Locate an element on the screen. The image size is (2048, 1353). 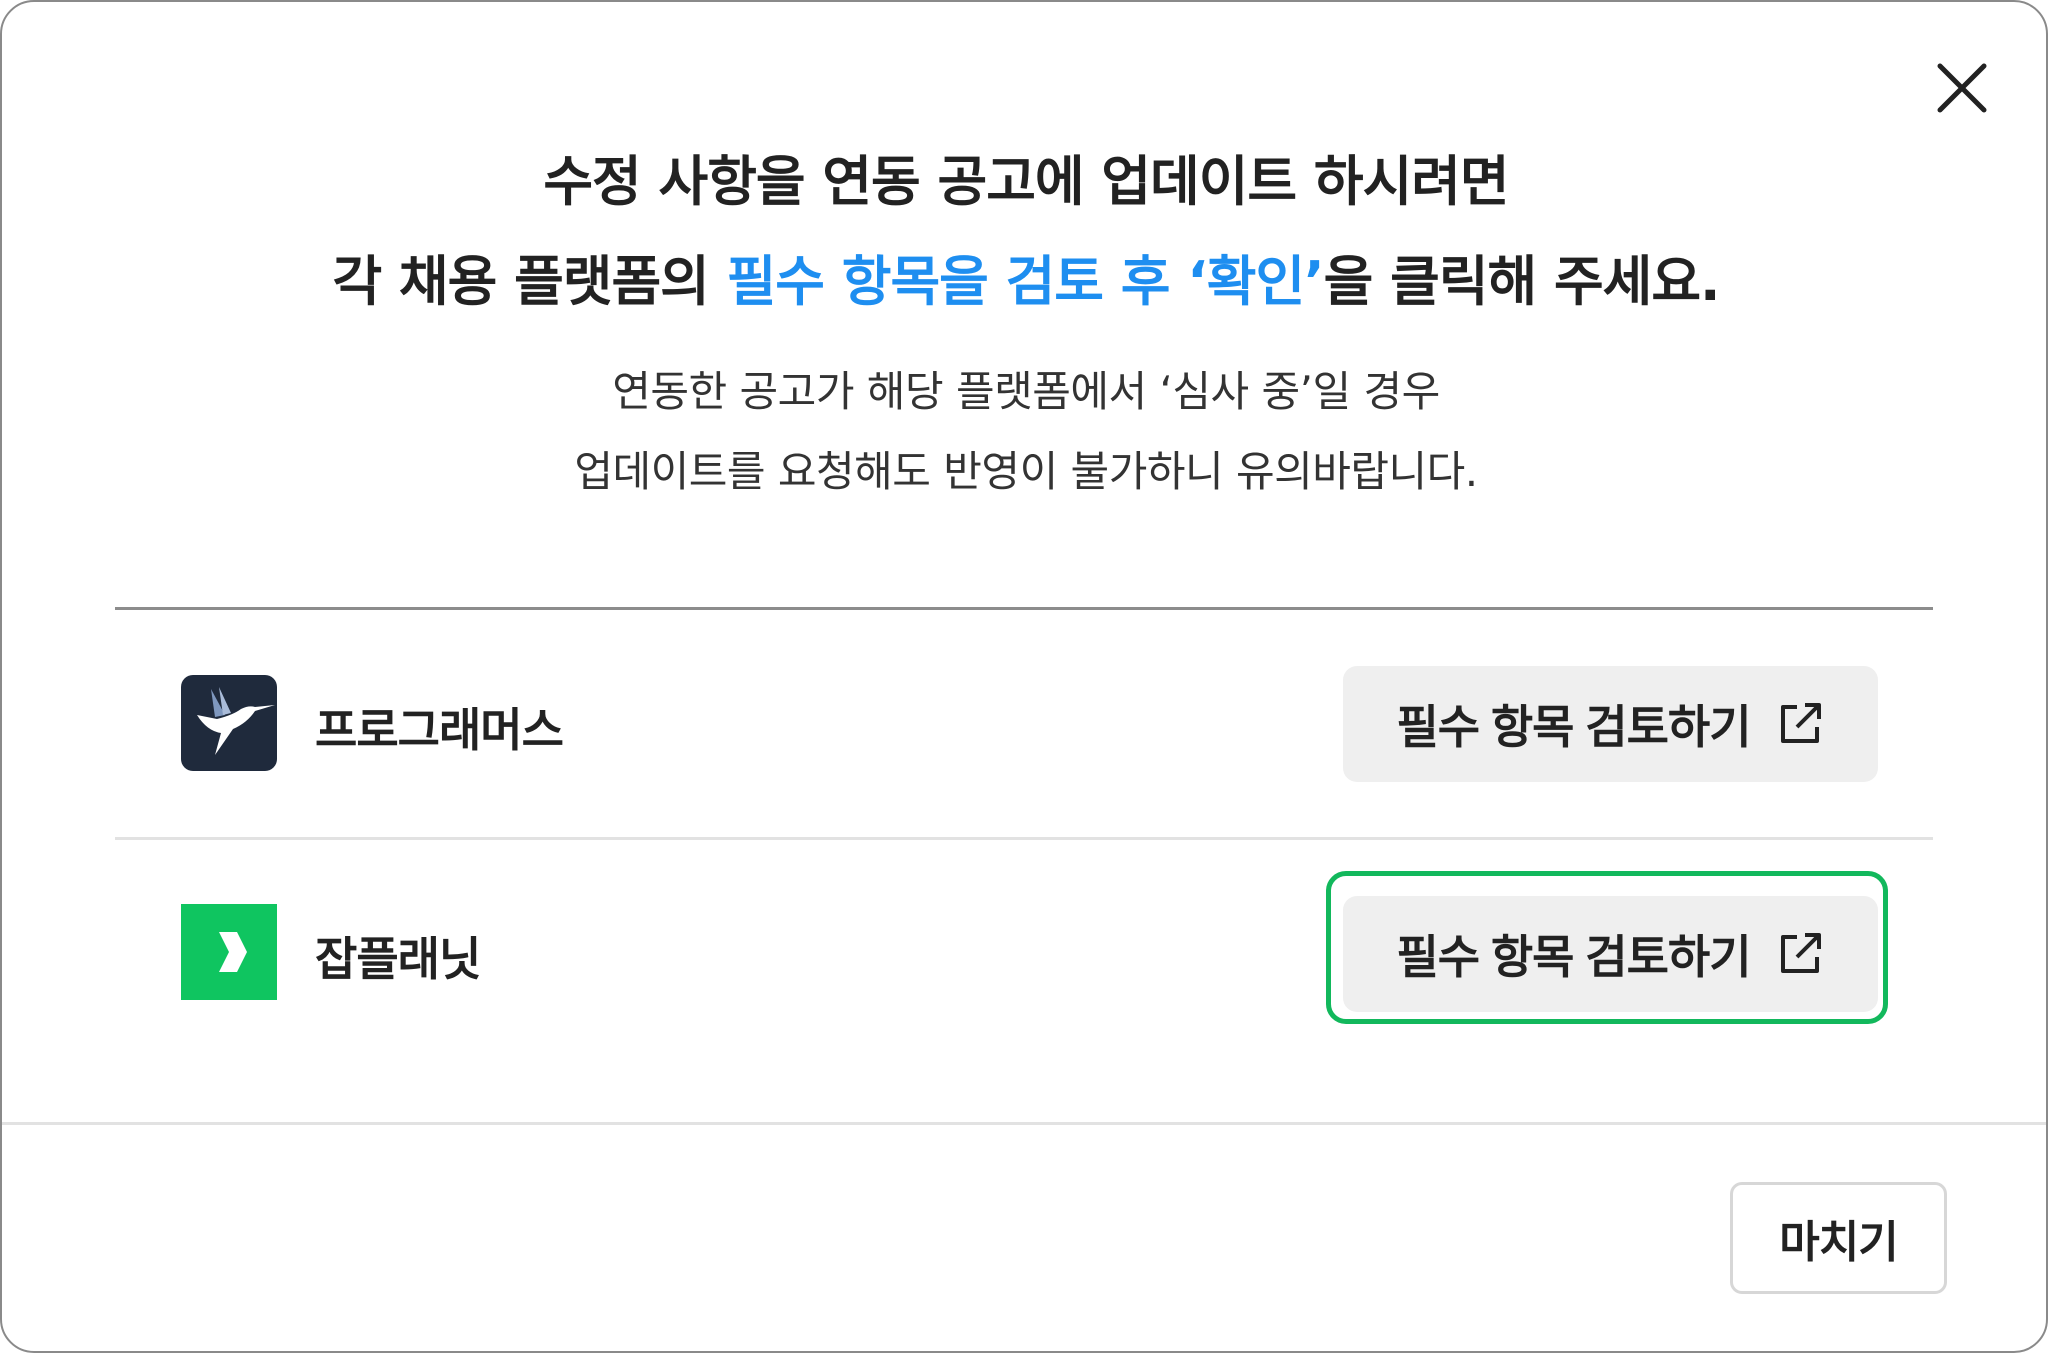
close-button is located at coordinates (1962, 88).